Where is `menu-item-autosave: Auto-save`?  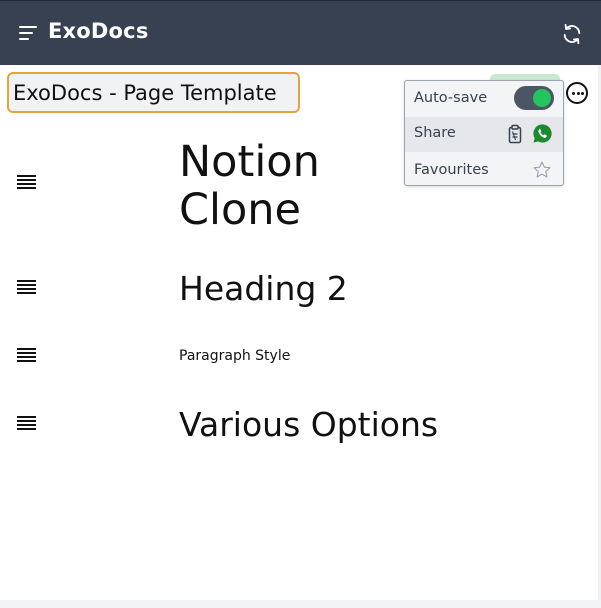
menu-item-autosave: Auto-save is located at coordinates (484, 98).